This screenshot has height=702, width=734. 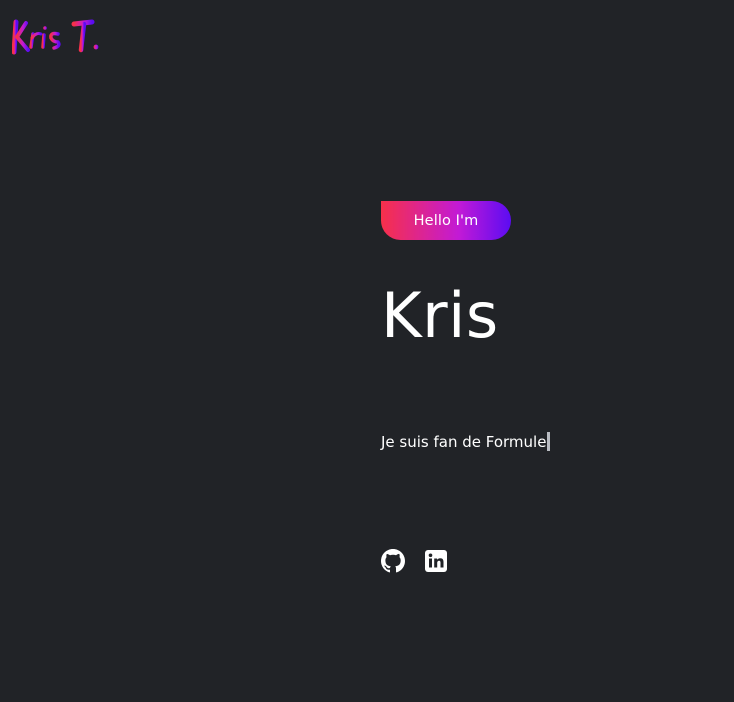 What do you see at coordinates (549, 441) in the screenshot?
I see `typing-cursor` at bounding box center [549, 441].